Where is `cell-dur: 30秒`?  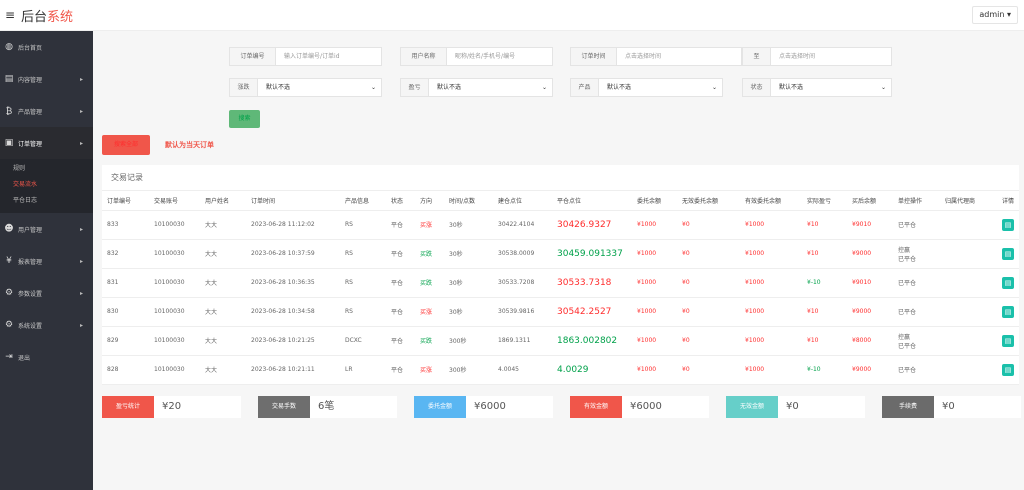 cell-dur: 30秒 is located at coordinates (468, 254).